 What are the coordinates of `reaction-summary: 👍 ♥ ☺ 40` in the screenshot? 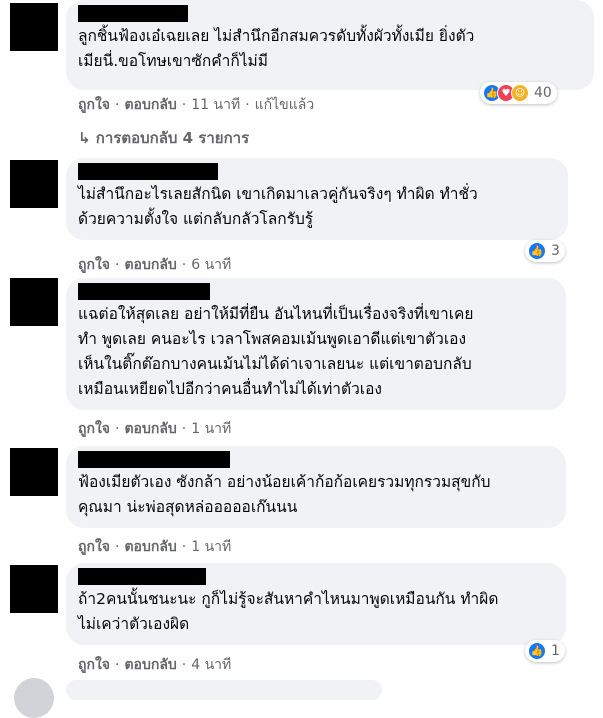 It's located at (518, 93).